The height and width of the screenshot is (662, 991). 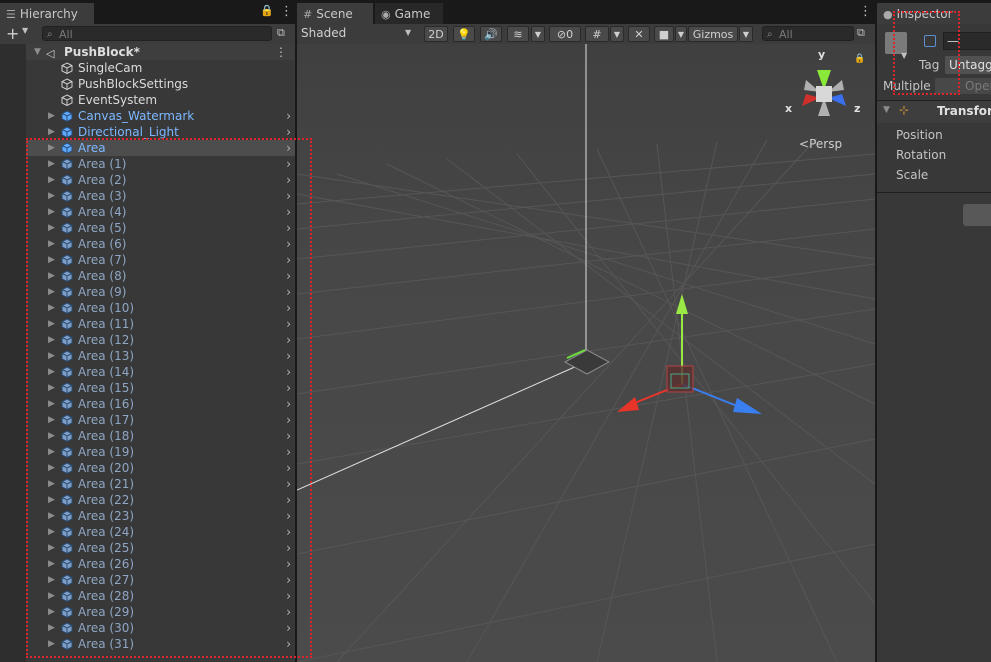 I want to click on tab-game: ◉ Game, so click(x=409, y=13).